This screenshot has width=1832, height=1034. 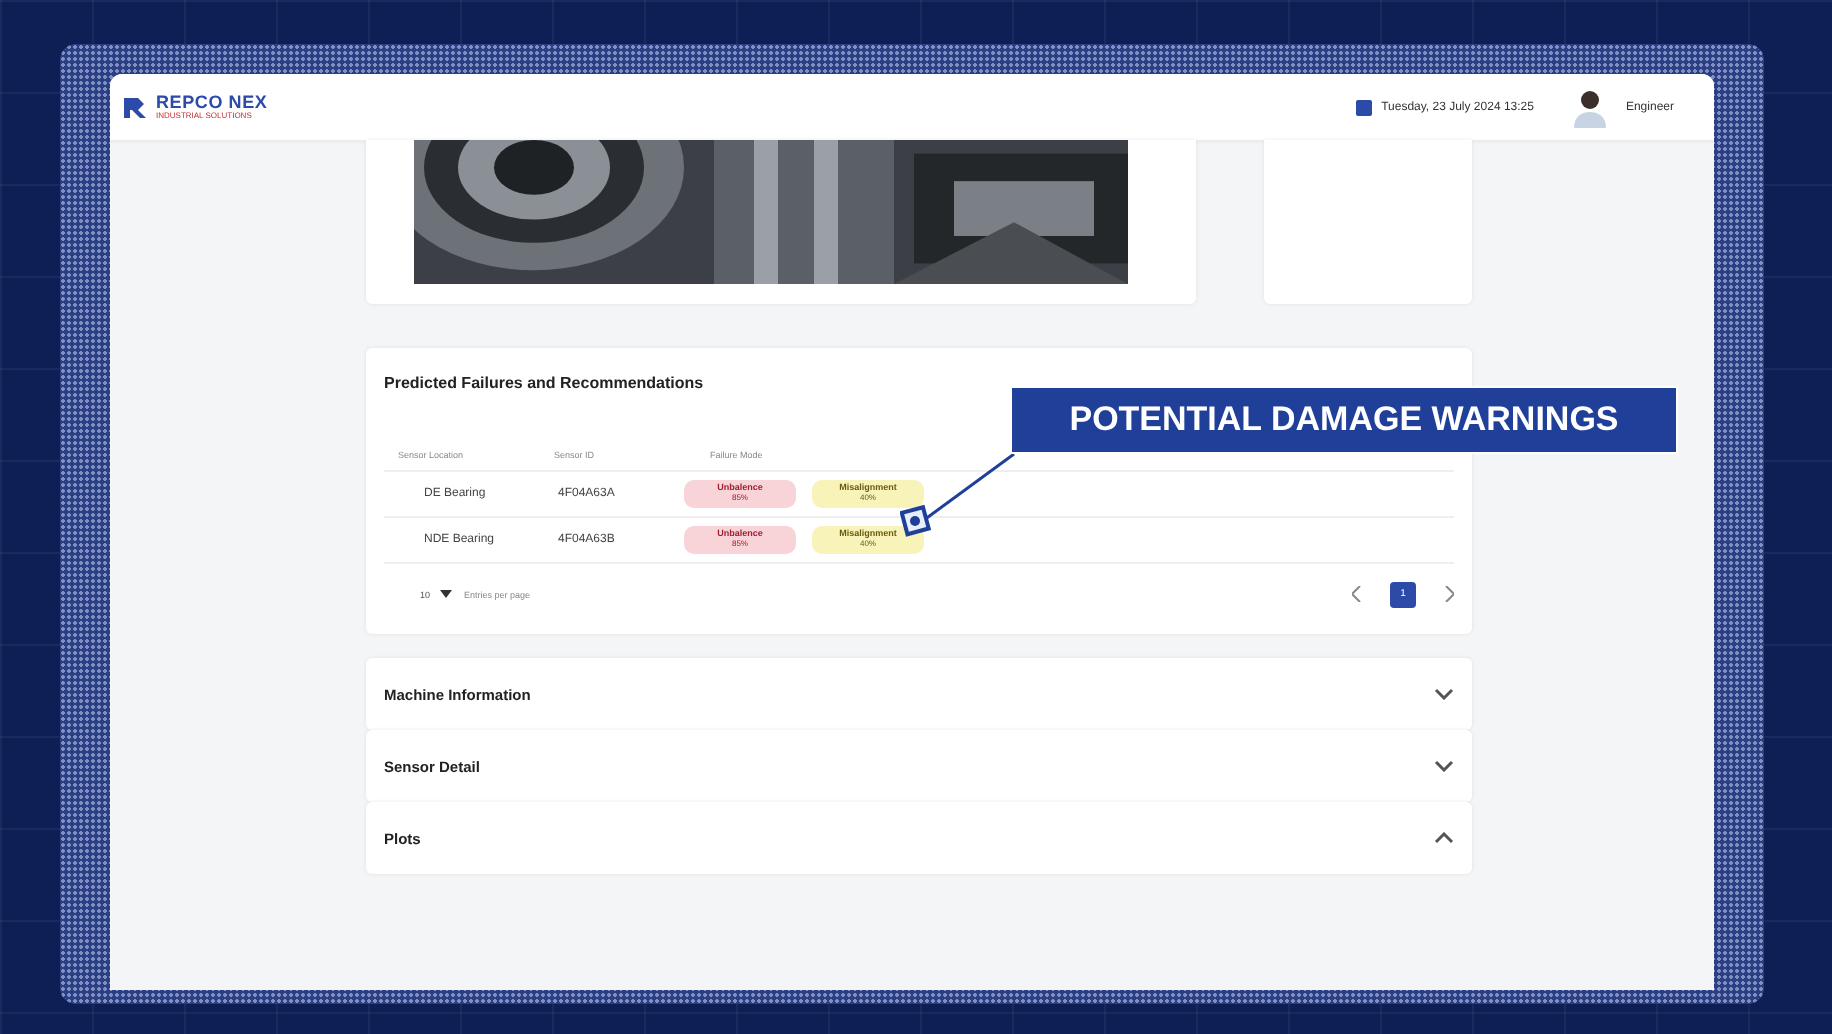 What do you see at coordinates (1363, 107) in the screenshot?
I see `calendar-icon` at bounding box center [1363, 107].